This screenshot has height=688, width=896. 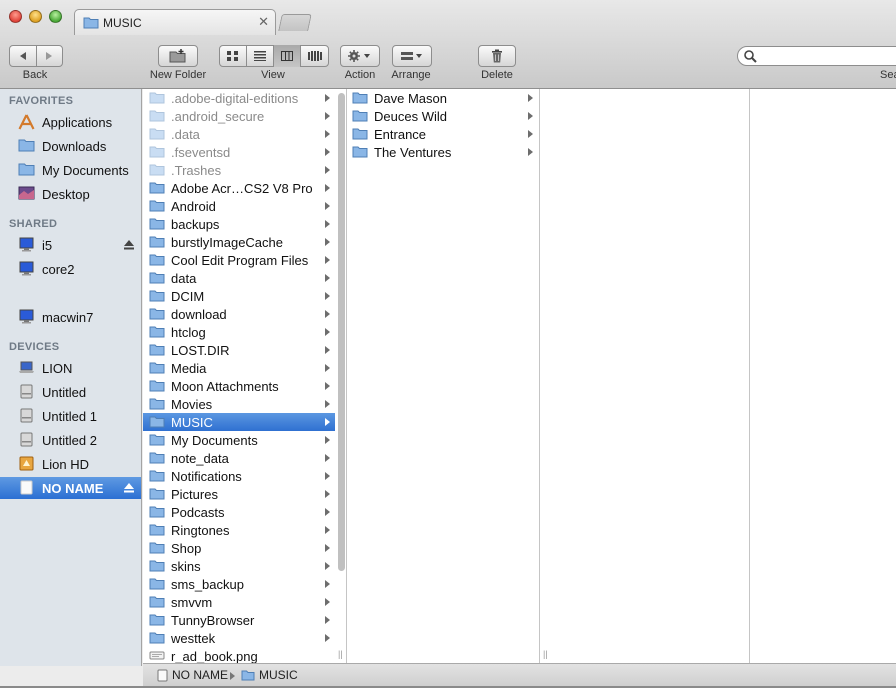 What do you see at coordinates (263, 22) in the screenshot?
I see `close-tab-icon: ✕` at bounding box center [263, 22].